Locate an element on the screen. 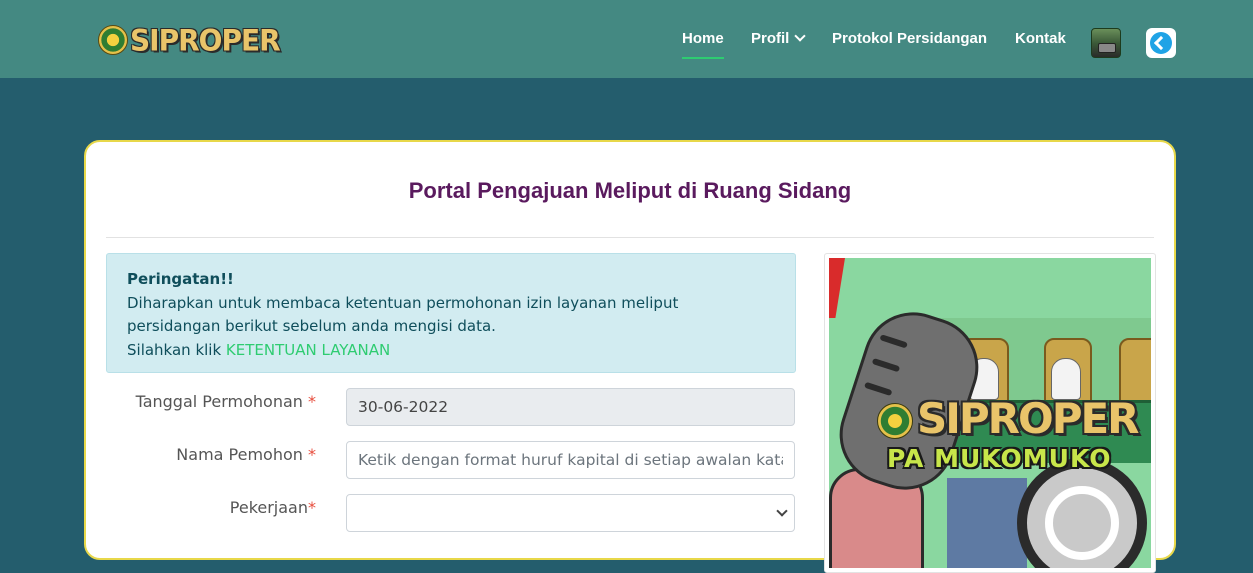  title-divider is located at coordinates (630, 237).